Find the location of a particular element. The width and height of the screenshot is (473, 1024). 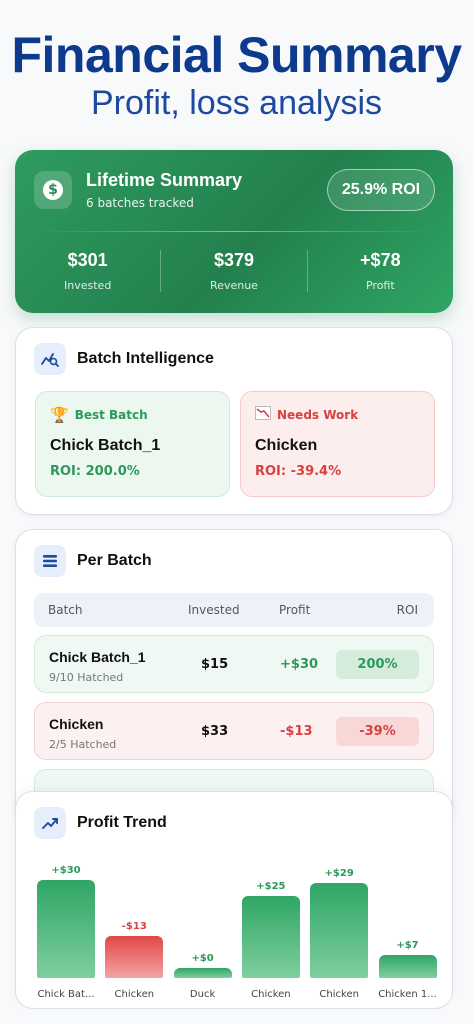

bar-column: +$0 Duck is located at coordinates (202, 926).